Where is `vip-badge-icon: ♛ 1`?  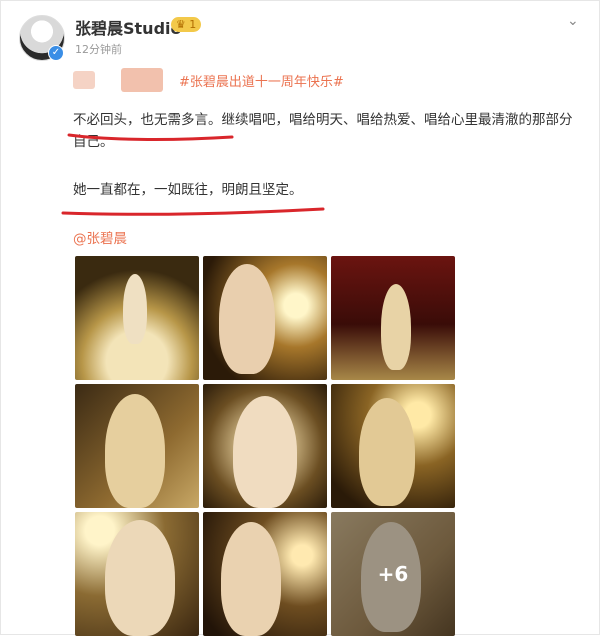
vip-badge-icon: ♛ 1 is located at coordinates (186, 24).